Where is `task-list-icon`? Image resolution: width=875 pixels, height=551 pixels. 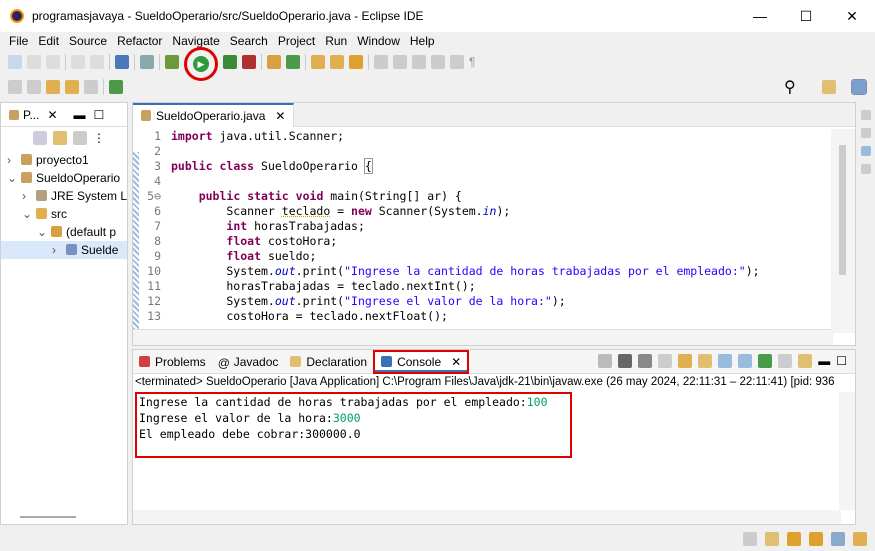 task-list-icon is located at coordinates (866, 151).